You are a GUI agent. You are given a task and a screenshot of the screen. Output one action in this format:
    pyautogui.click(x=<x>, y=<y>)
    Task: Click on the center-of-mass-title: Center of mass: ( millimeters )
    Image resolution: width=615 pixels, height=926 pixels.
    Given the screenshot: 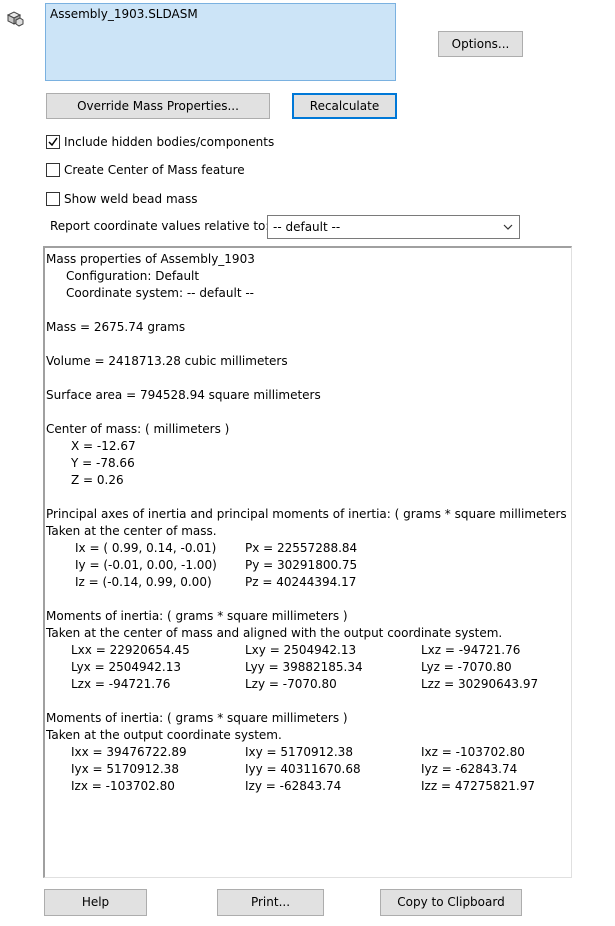 What is the action you would take?
    pyautogui.click(x=138, y=429)
    